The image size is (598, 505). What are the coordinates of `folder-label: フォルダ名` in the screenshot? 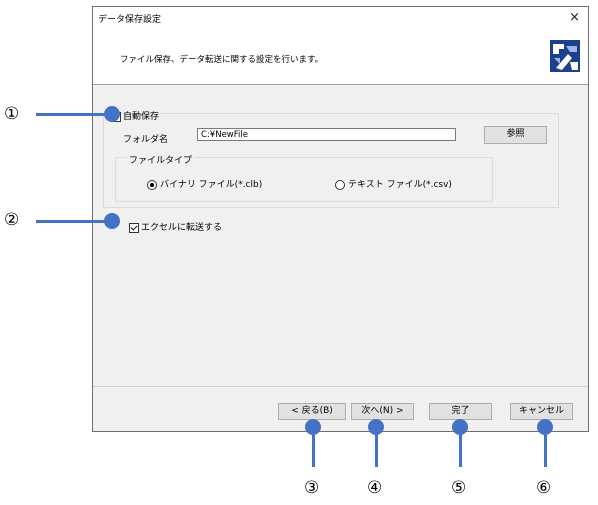 It's located at (146, 140).